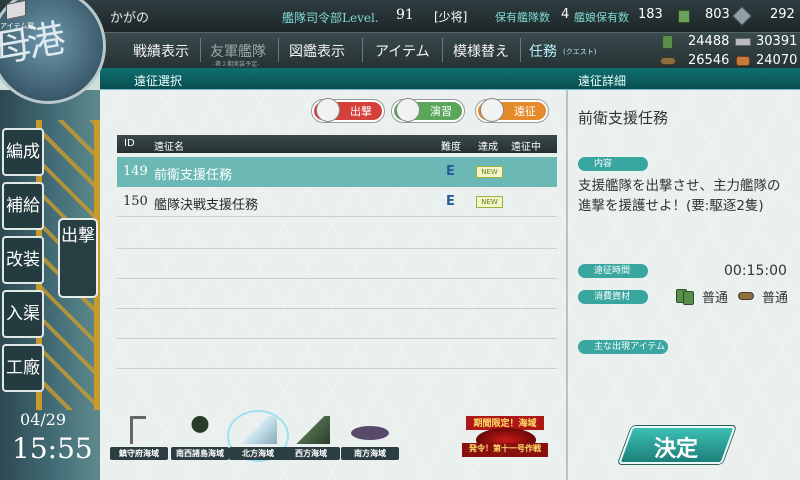 Image resolution: width=800 pixels, height=480 pixels. Describe the element at coordinates (613, 164) in the screenshot. I see `content-tag: 内容` at that location.